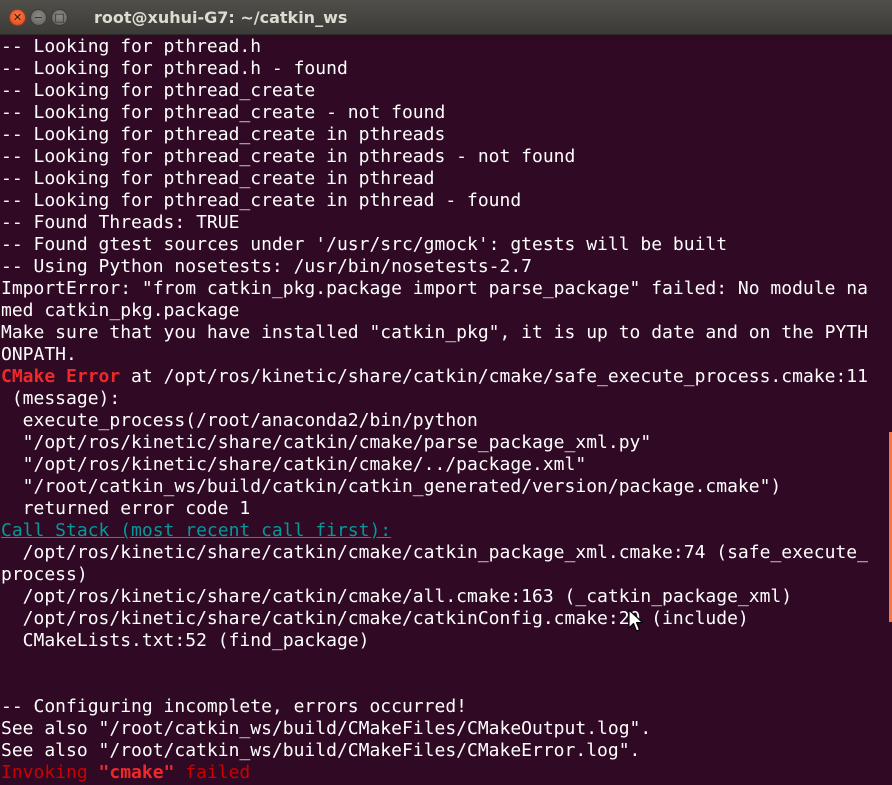 The width and height of the screenshot is (892, 785). I want to click on terminal-line: ONPATH., so click(39, 354).